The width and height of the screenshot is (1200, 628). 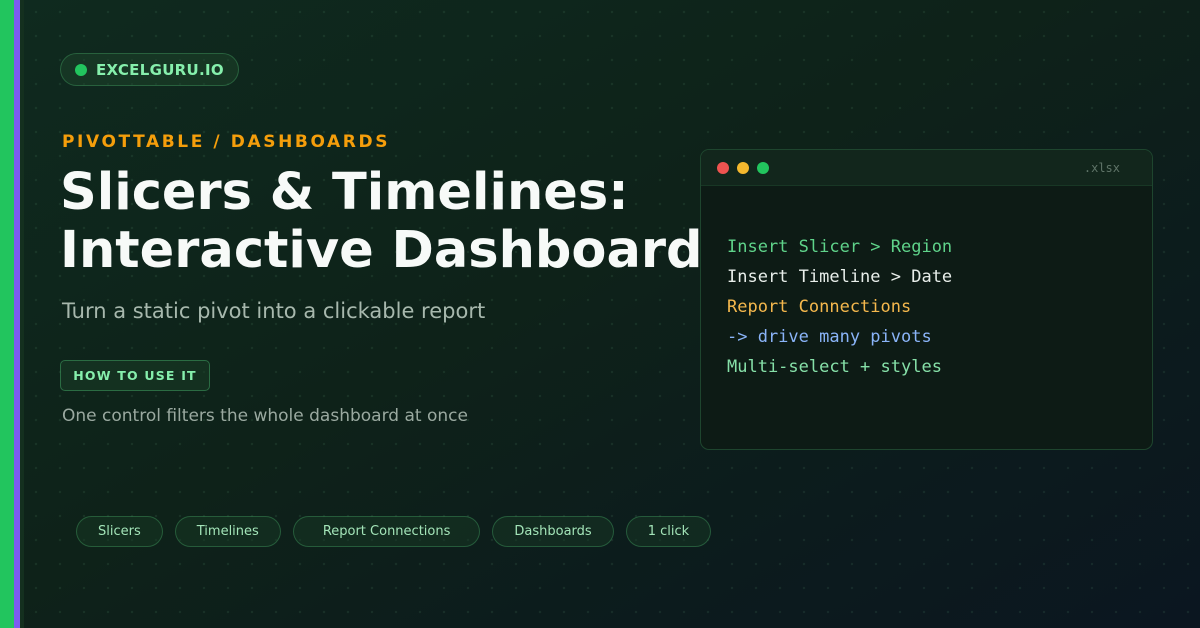 What do you see at coordinates (135, 375) in the screenshot?
I see `how-to-use-button: HOW TO USE IT` at bounding box center [135, 375].